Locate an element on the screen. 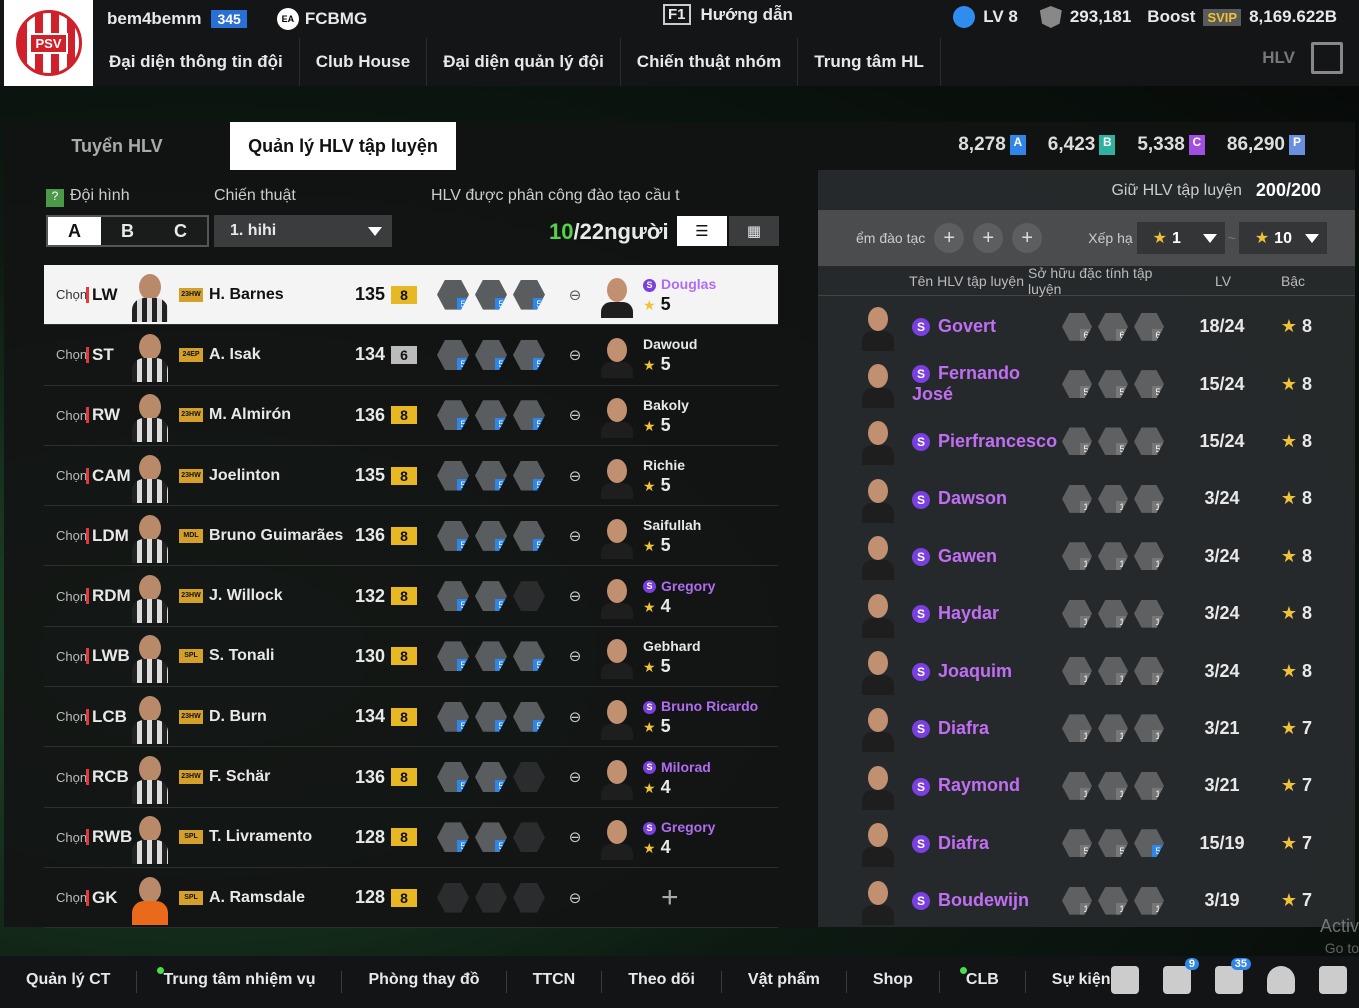 The height and width of the screenshot is (1008, 1359). add-coach-icon: + is located at coordinates (670, 898).